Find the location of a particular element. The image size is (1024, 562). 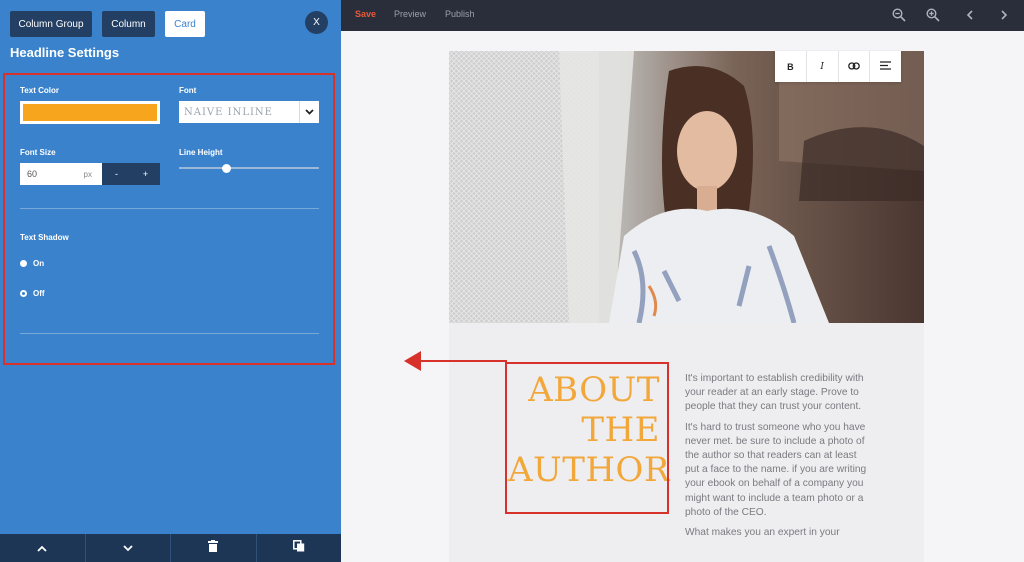

align-button is located at coordinates (885, 66).